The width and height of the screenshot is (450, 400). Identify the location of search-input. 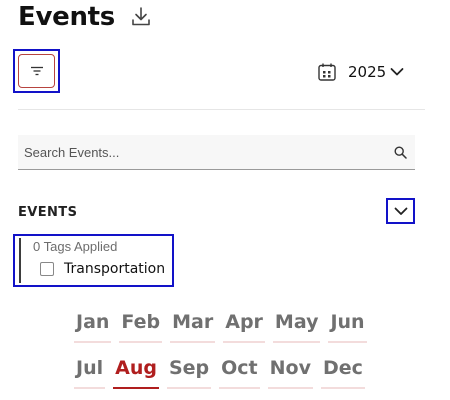
(204, 152).